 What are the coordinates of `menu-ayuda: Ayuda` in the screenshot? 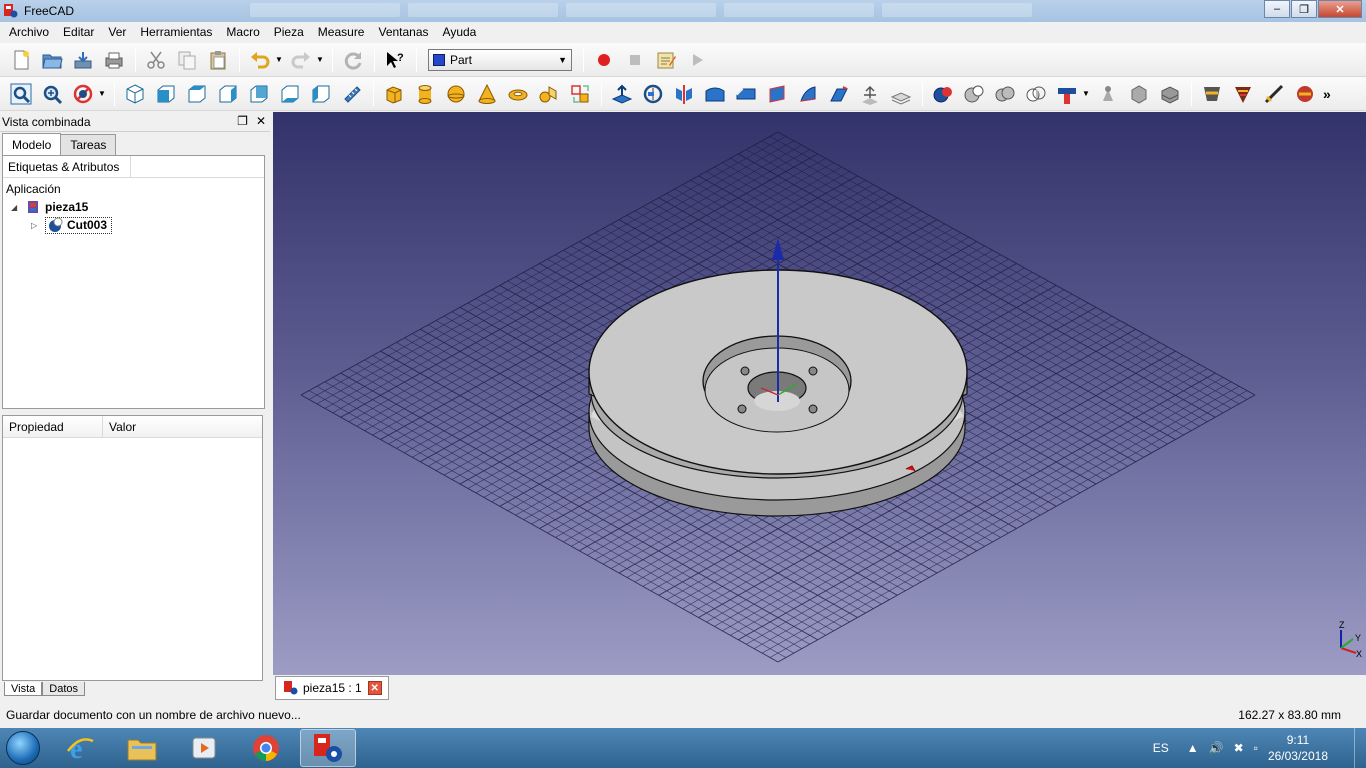 It's located at (460, 32).